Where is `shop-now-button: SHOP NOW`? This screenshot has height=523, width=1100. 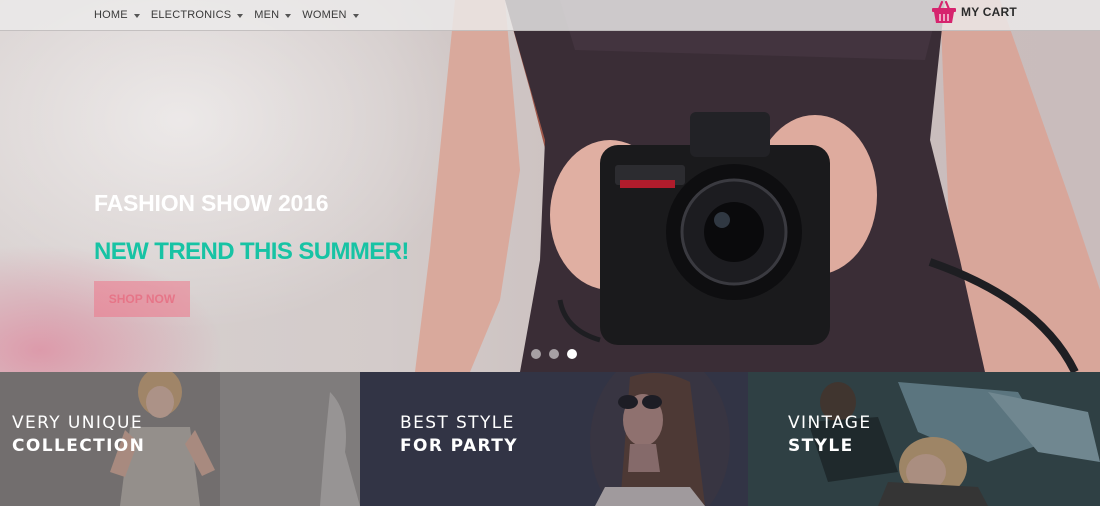
shop-now-button: SHOP NOW is located at coordinates (142, 299).